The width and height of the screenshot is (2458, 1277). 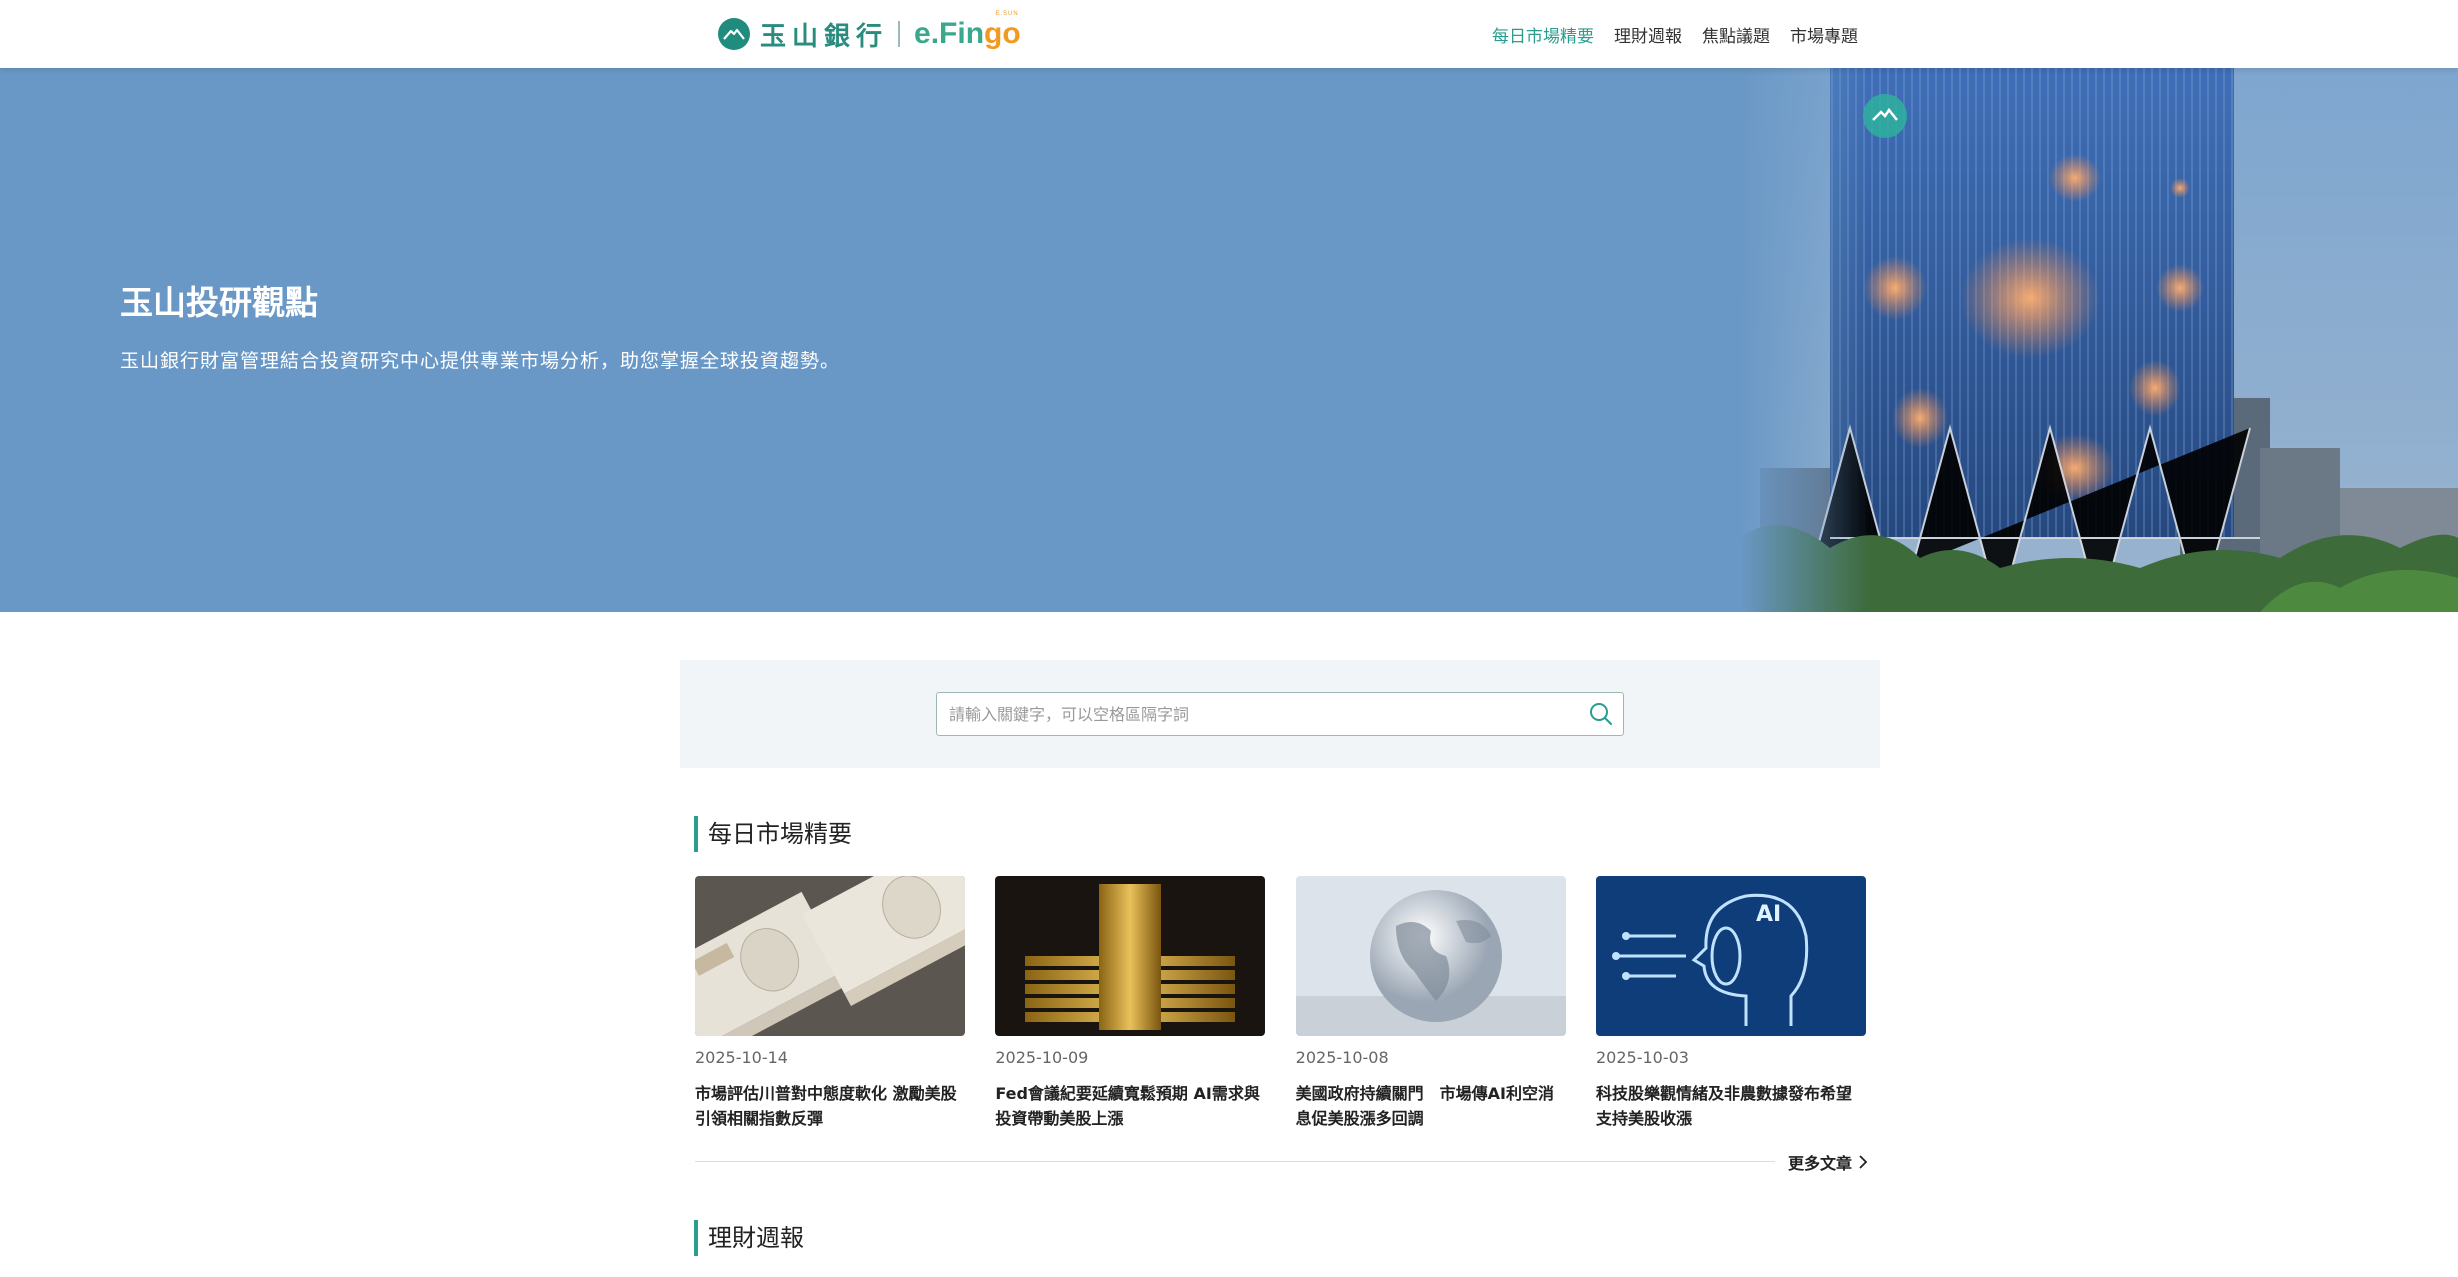 I want to click on search-box, so click(x=1280, y=714).